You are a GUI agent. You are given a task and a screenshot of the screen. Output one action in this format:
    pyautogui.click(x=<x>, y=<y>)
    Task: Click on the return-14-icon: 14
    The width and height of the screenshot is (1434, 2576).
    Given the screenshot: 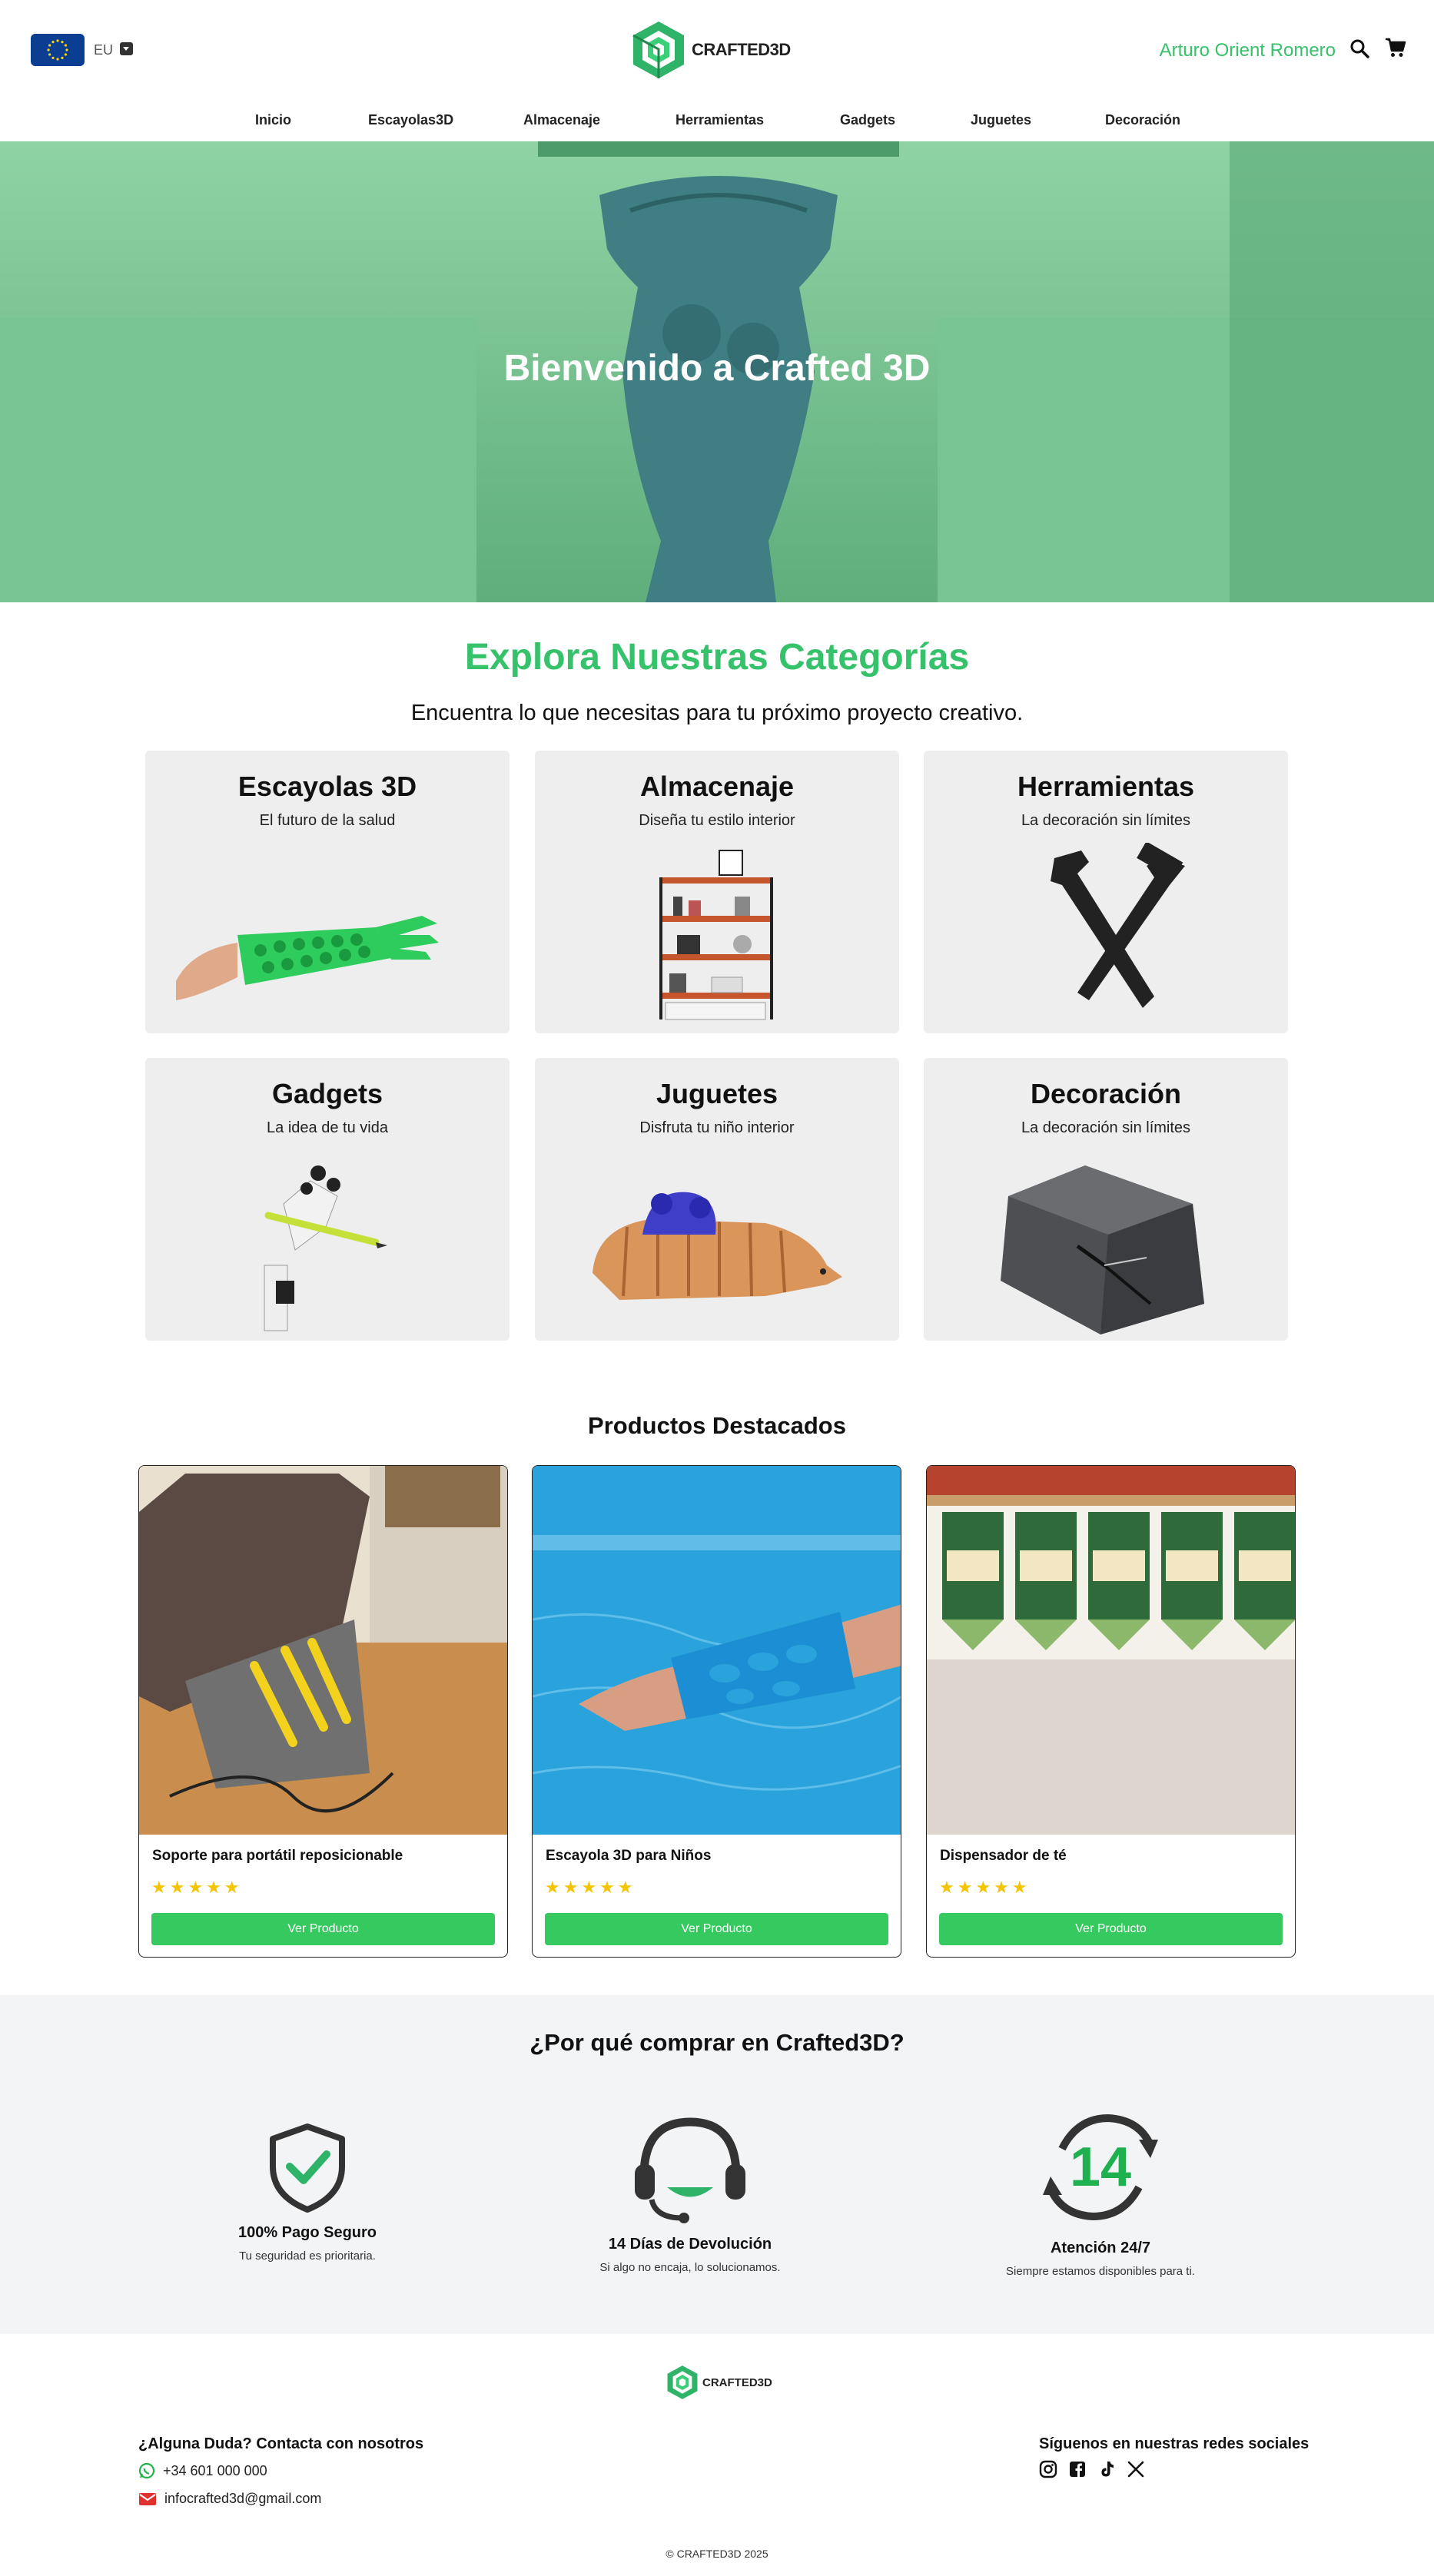 What is the action you would take?
    pyautogui.click(x=1100, y=2167)
    